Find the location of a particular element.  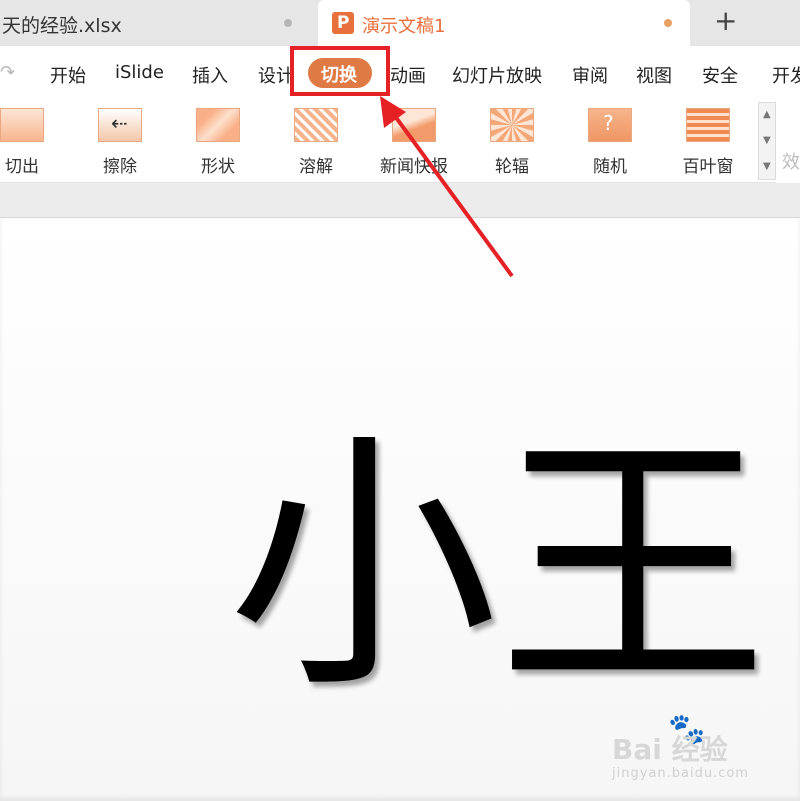

watermark-url: jingyan.baidu.com is located at coordinates (680, 773).